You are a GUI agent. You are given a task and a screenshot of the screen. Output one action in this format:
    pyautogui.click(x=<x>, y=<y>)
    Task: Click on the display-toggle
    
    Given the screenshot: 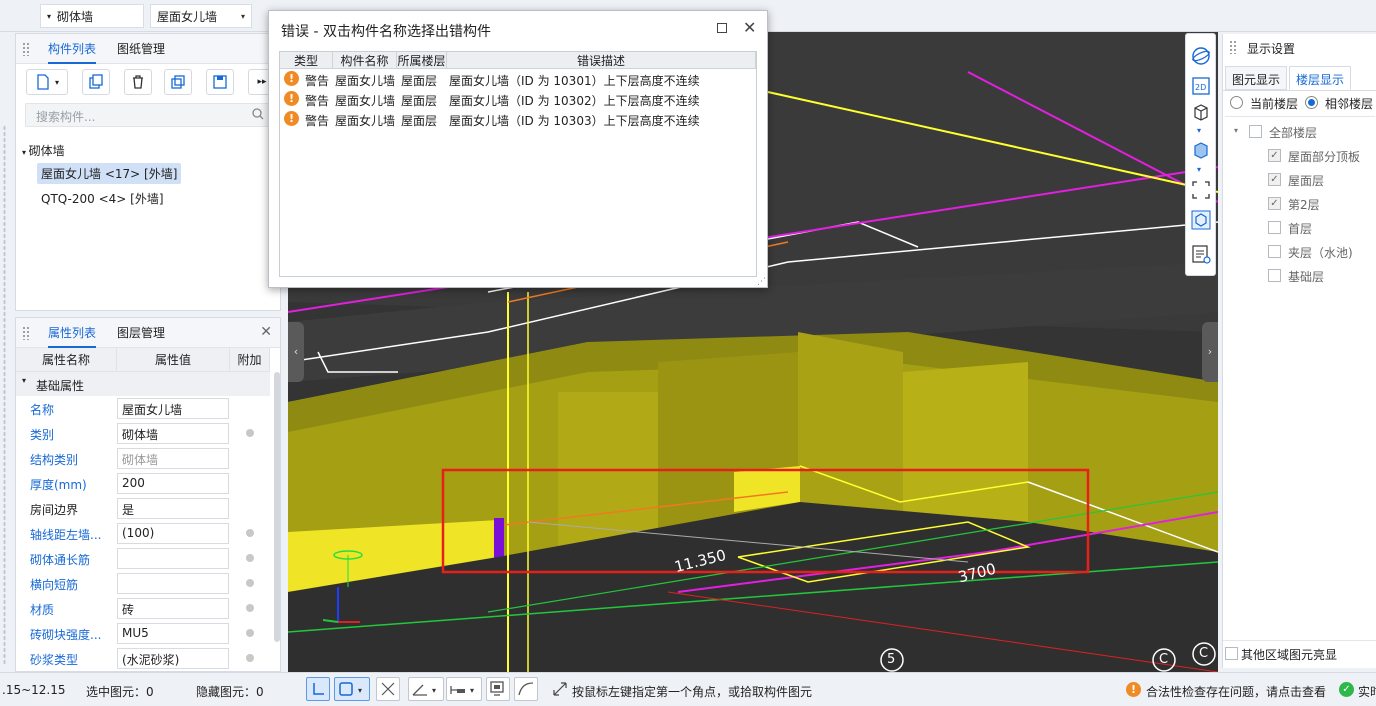 What is the action you would take?
    pyautogui.click(x=498, y=689)
    